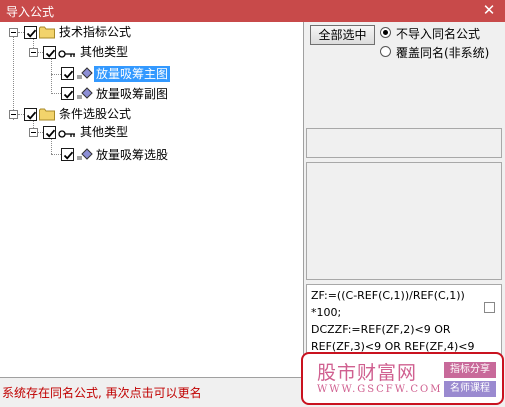  Describe the element at coordinates (470, 370) in the screenshot. I see `watermark-tag: 指标分享` at that location.